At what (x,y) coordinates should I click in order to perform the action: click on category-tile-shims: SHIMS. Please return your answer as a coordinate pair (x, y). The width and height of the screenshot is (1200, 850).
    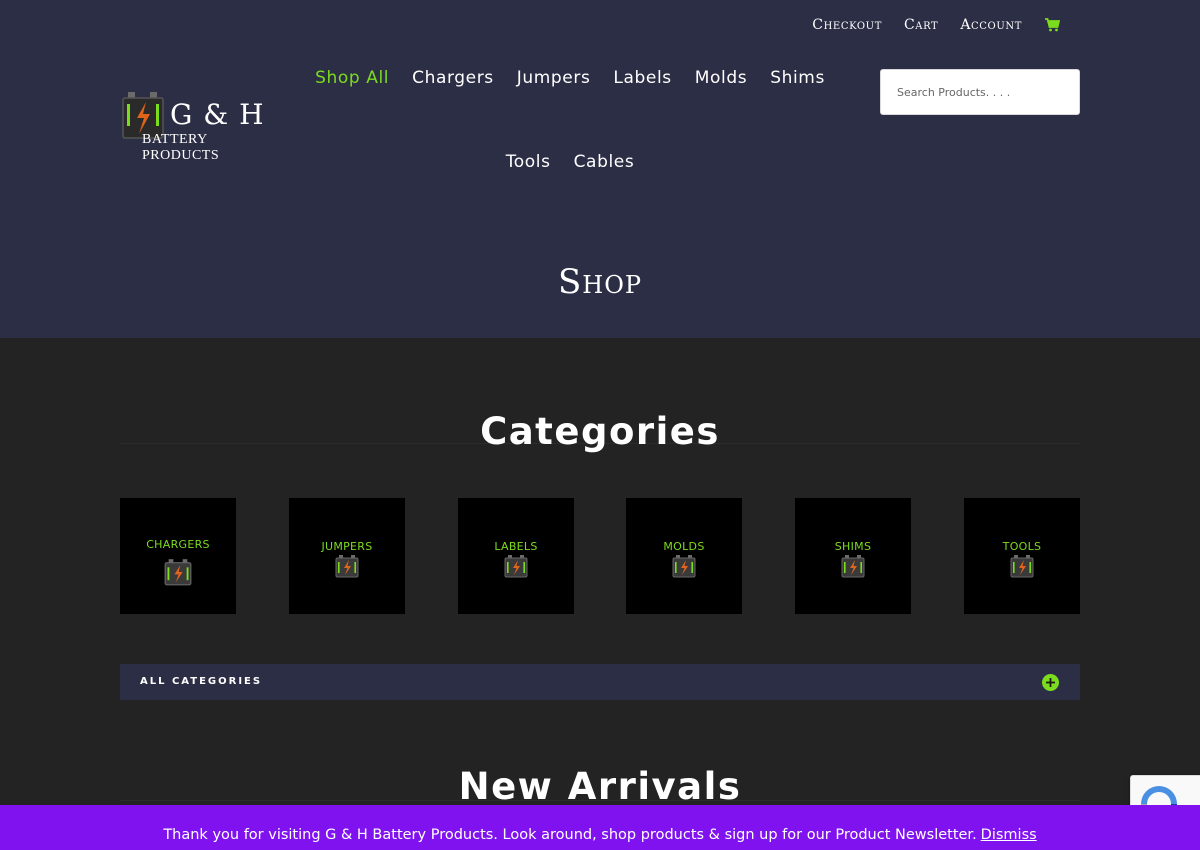
    Looking at the image, I should click on (853, 556).